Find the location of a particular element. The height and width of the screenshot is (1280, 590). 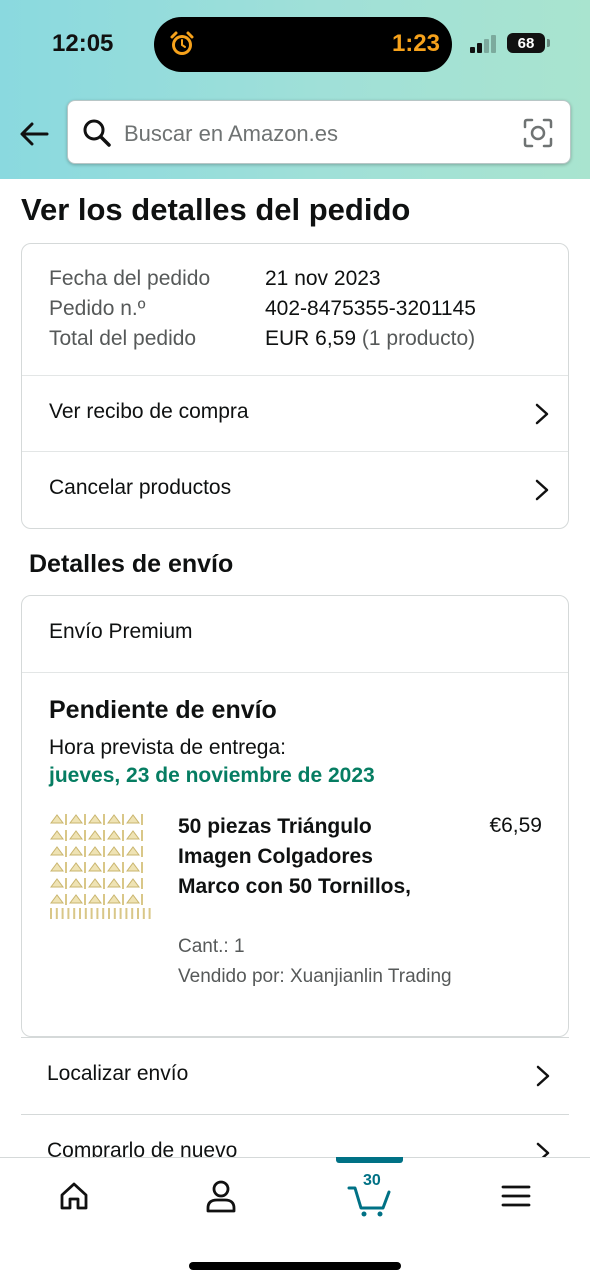

search-input: Buscar en Amazon.es is located at coordinates (319, 132).